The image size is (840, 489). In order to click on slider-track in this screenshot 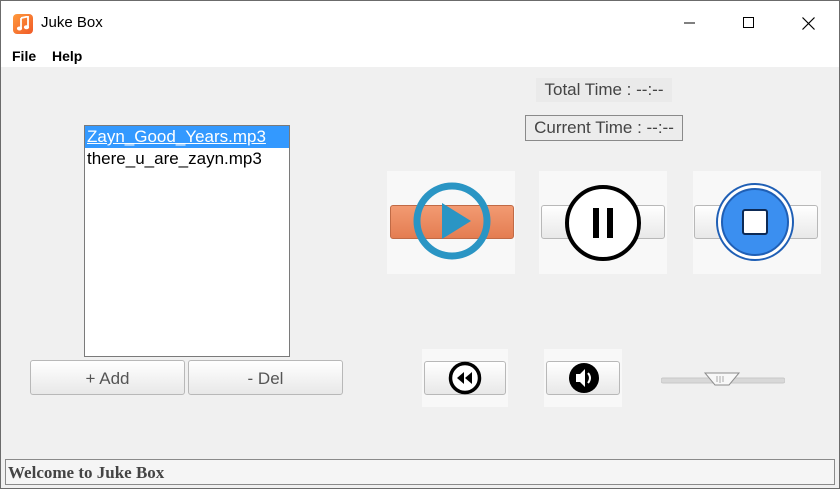, I will do `click(723, 379)`.